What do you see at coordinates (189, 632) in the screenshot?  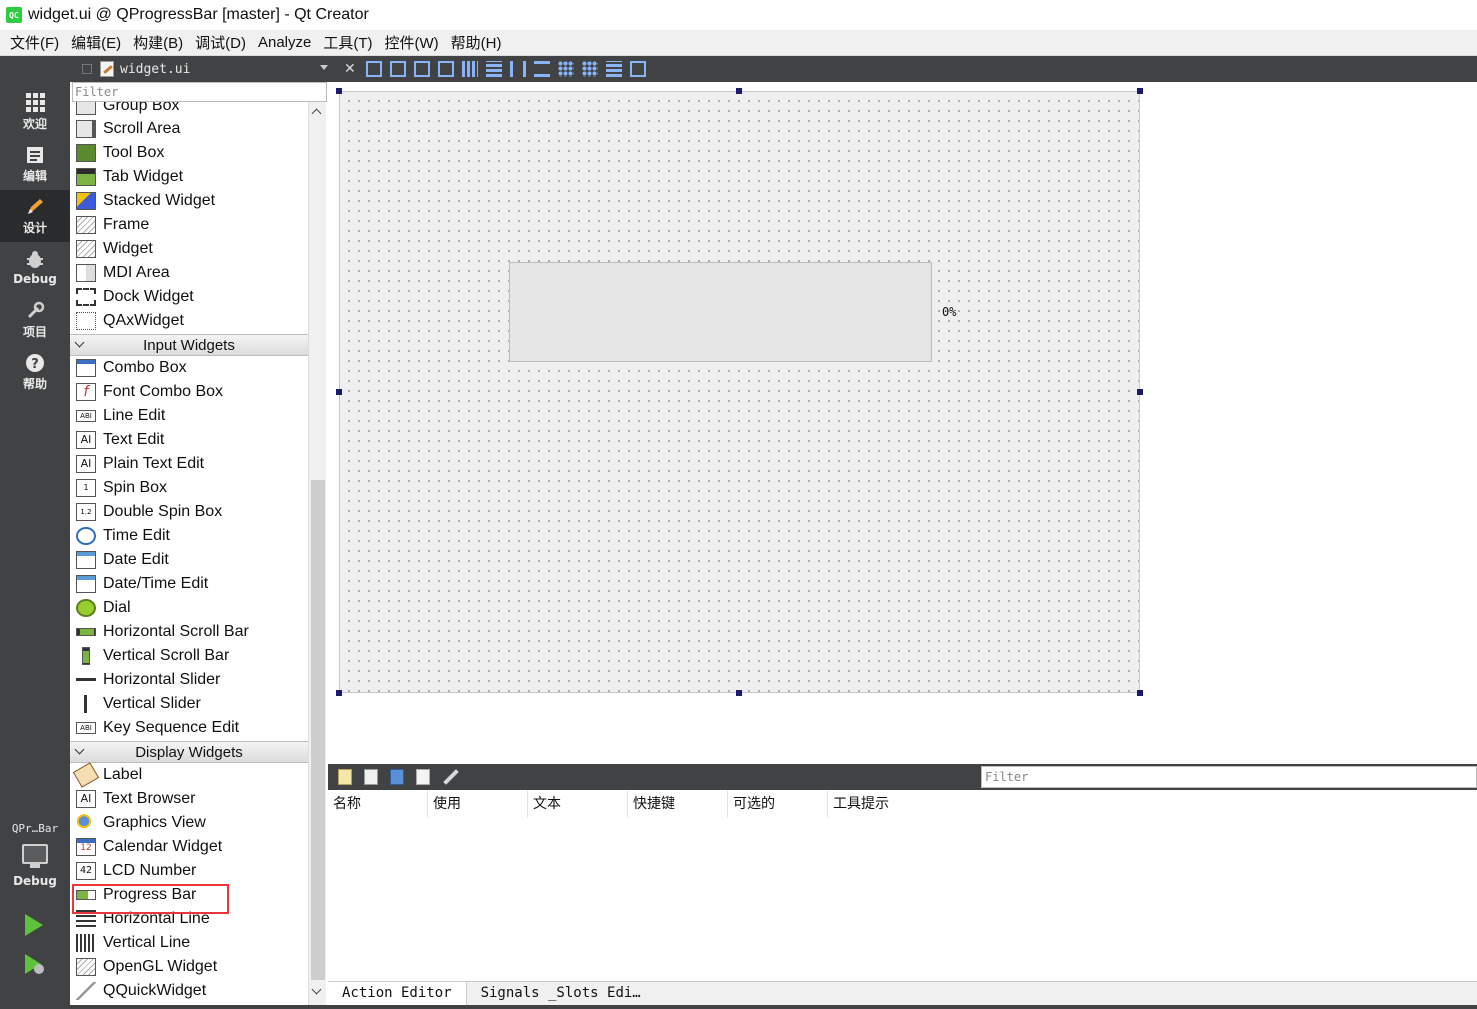 I see `widget-item-horizontal-scroll-bar: Horizontal Scroll Bar` at bounding box center [189, 632].